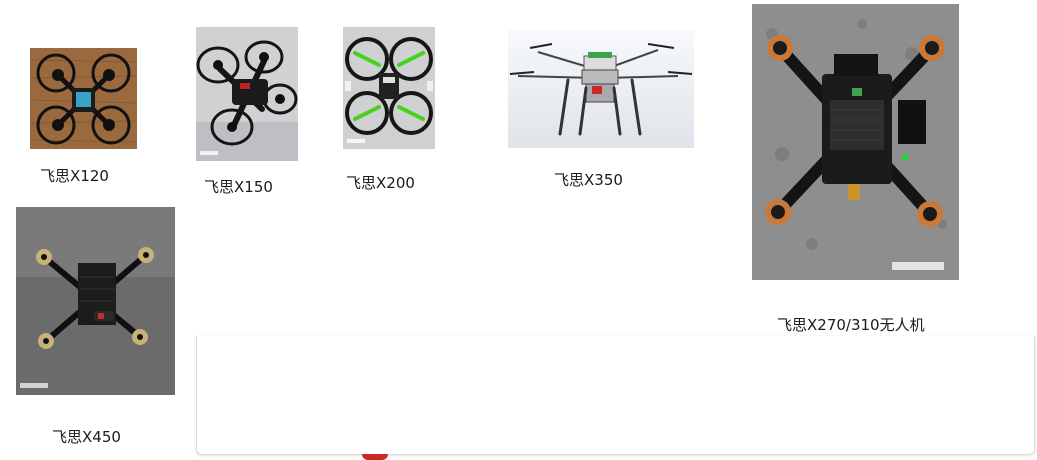  I want to click on product-photo-x150, so click(247, 94).